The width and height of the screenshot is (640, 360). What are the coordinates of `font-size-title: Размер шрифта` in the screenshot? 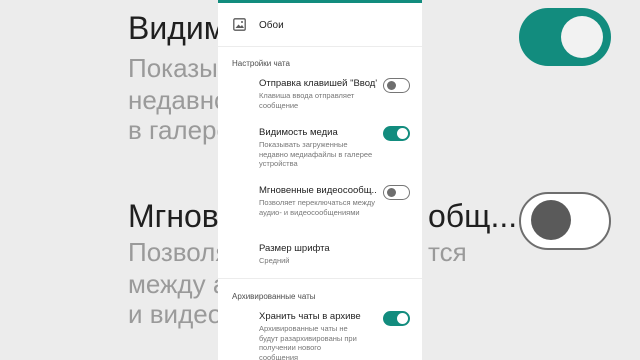 It's located at (294, 248).